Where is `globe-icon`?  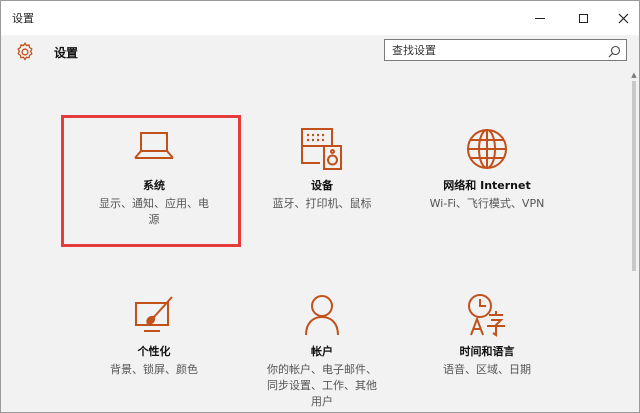
globe-icon is located at coordinates (487, 149).